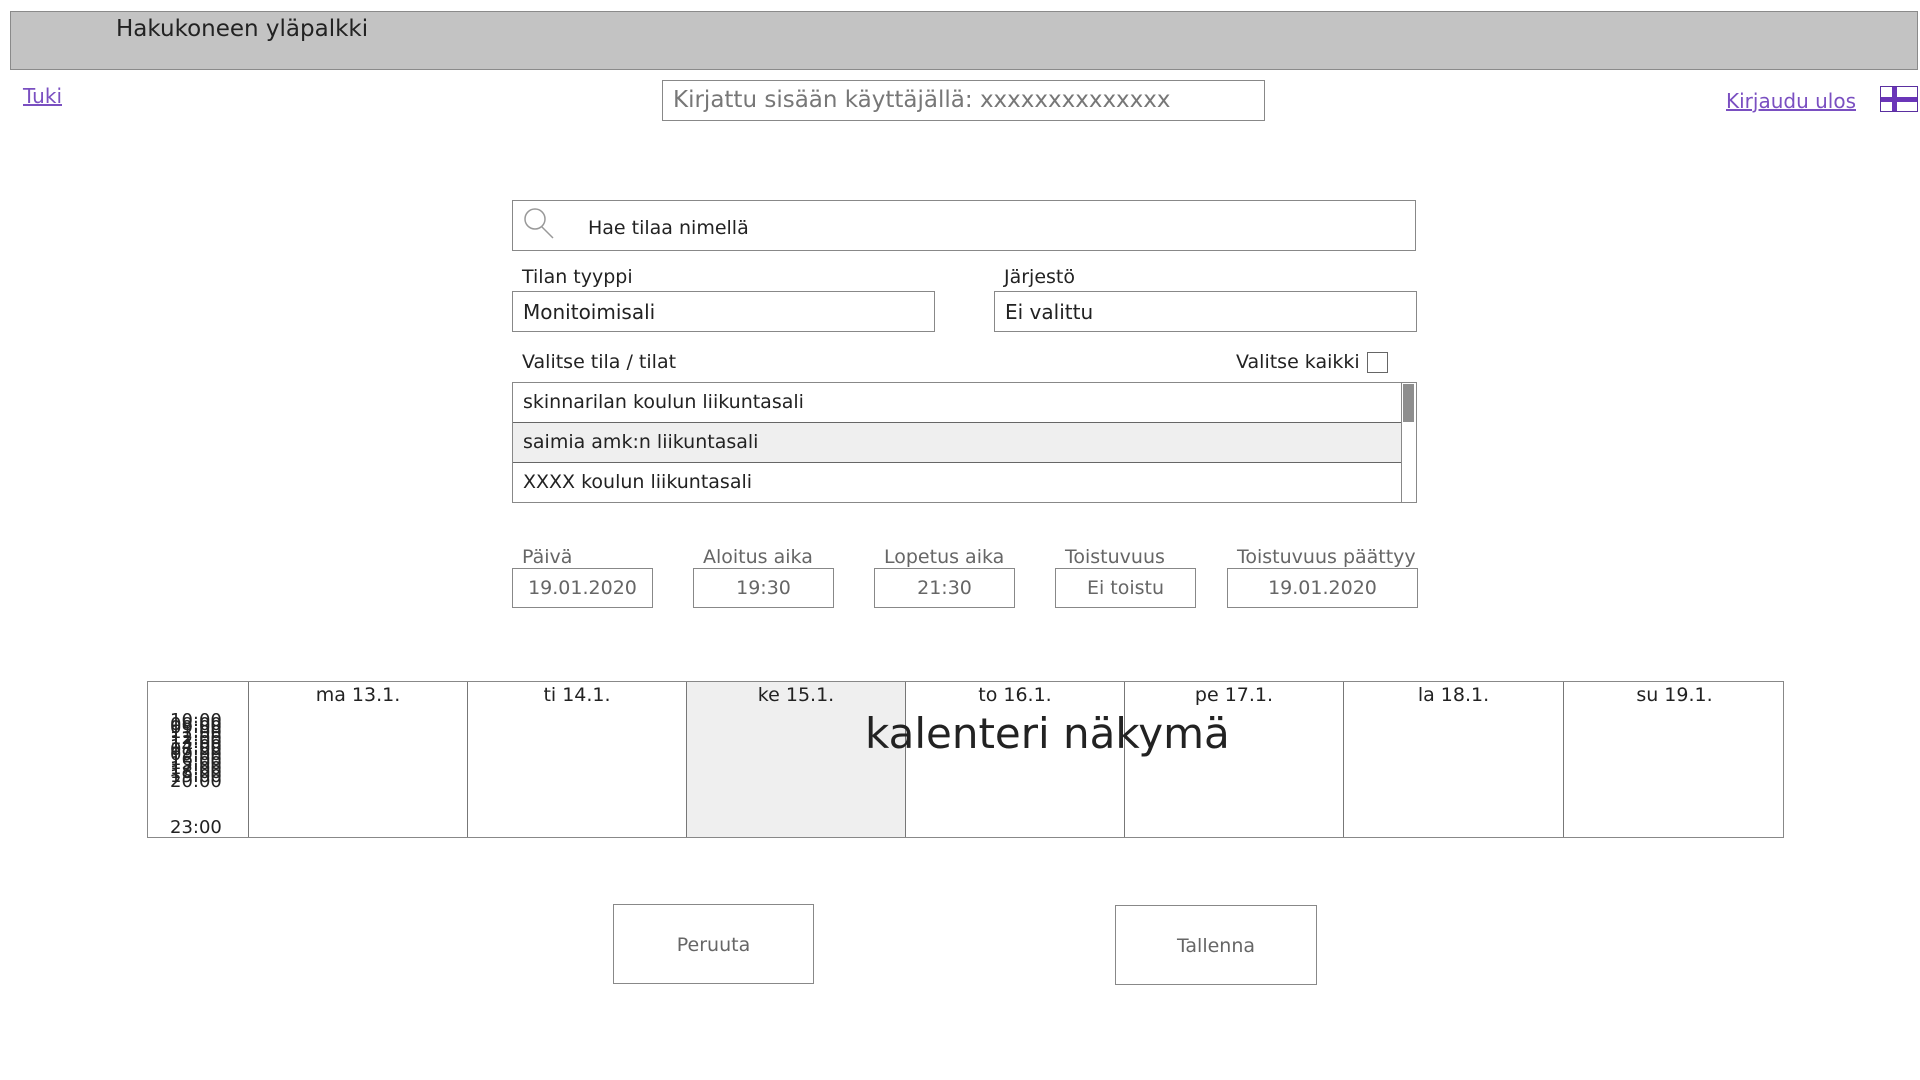 The height and width of the screenshot is (1080, 1920). What do you see at coordinates (1234, 695) in the screenshot?
I see `calendar-day-header: pe 17.1.` at bounding box center [1234, 695].